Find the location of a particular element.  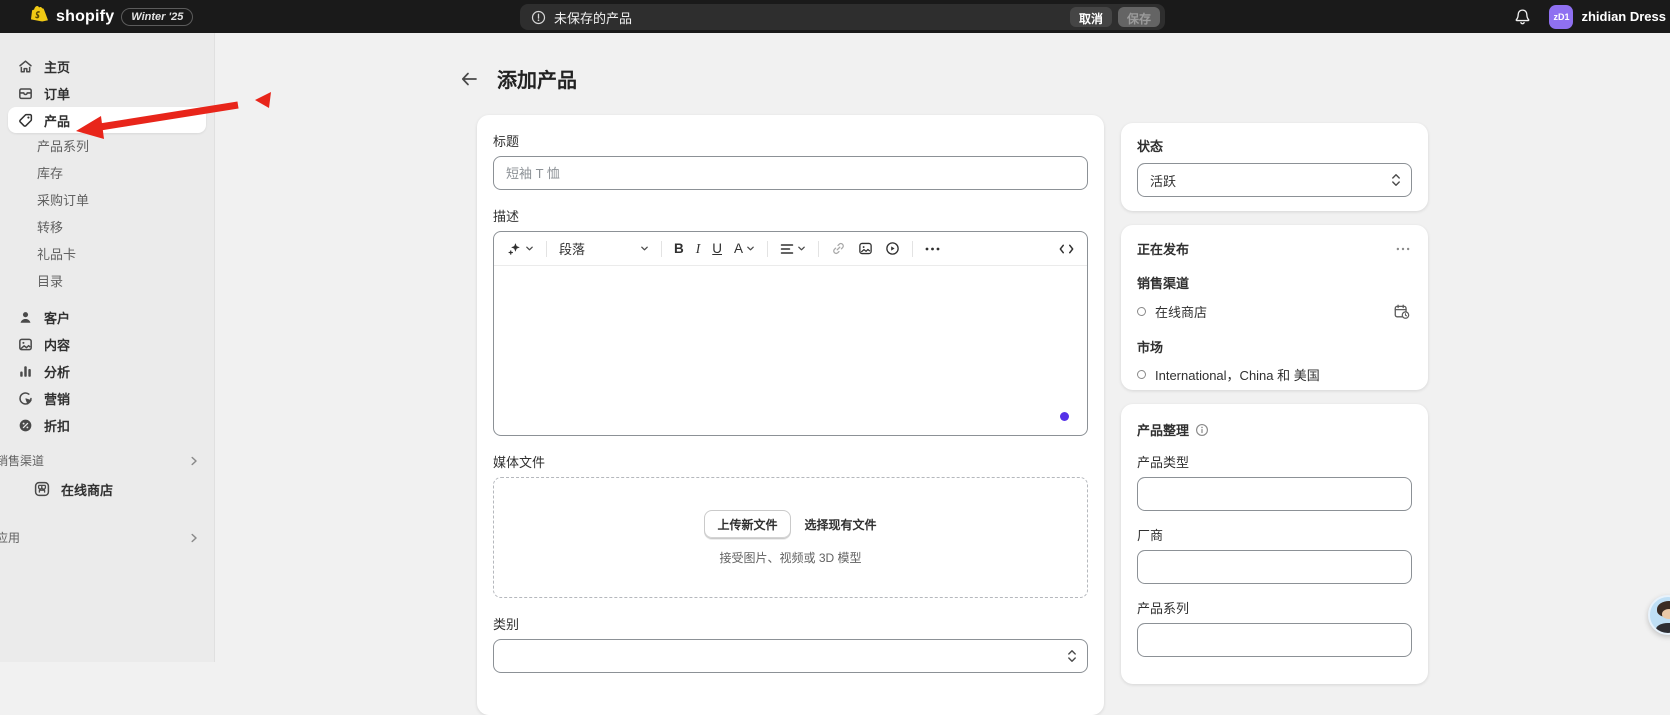

sidebar-item-label: 主页 is located at coordinates (57, 67).